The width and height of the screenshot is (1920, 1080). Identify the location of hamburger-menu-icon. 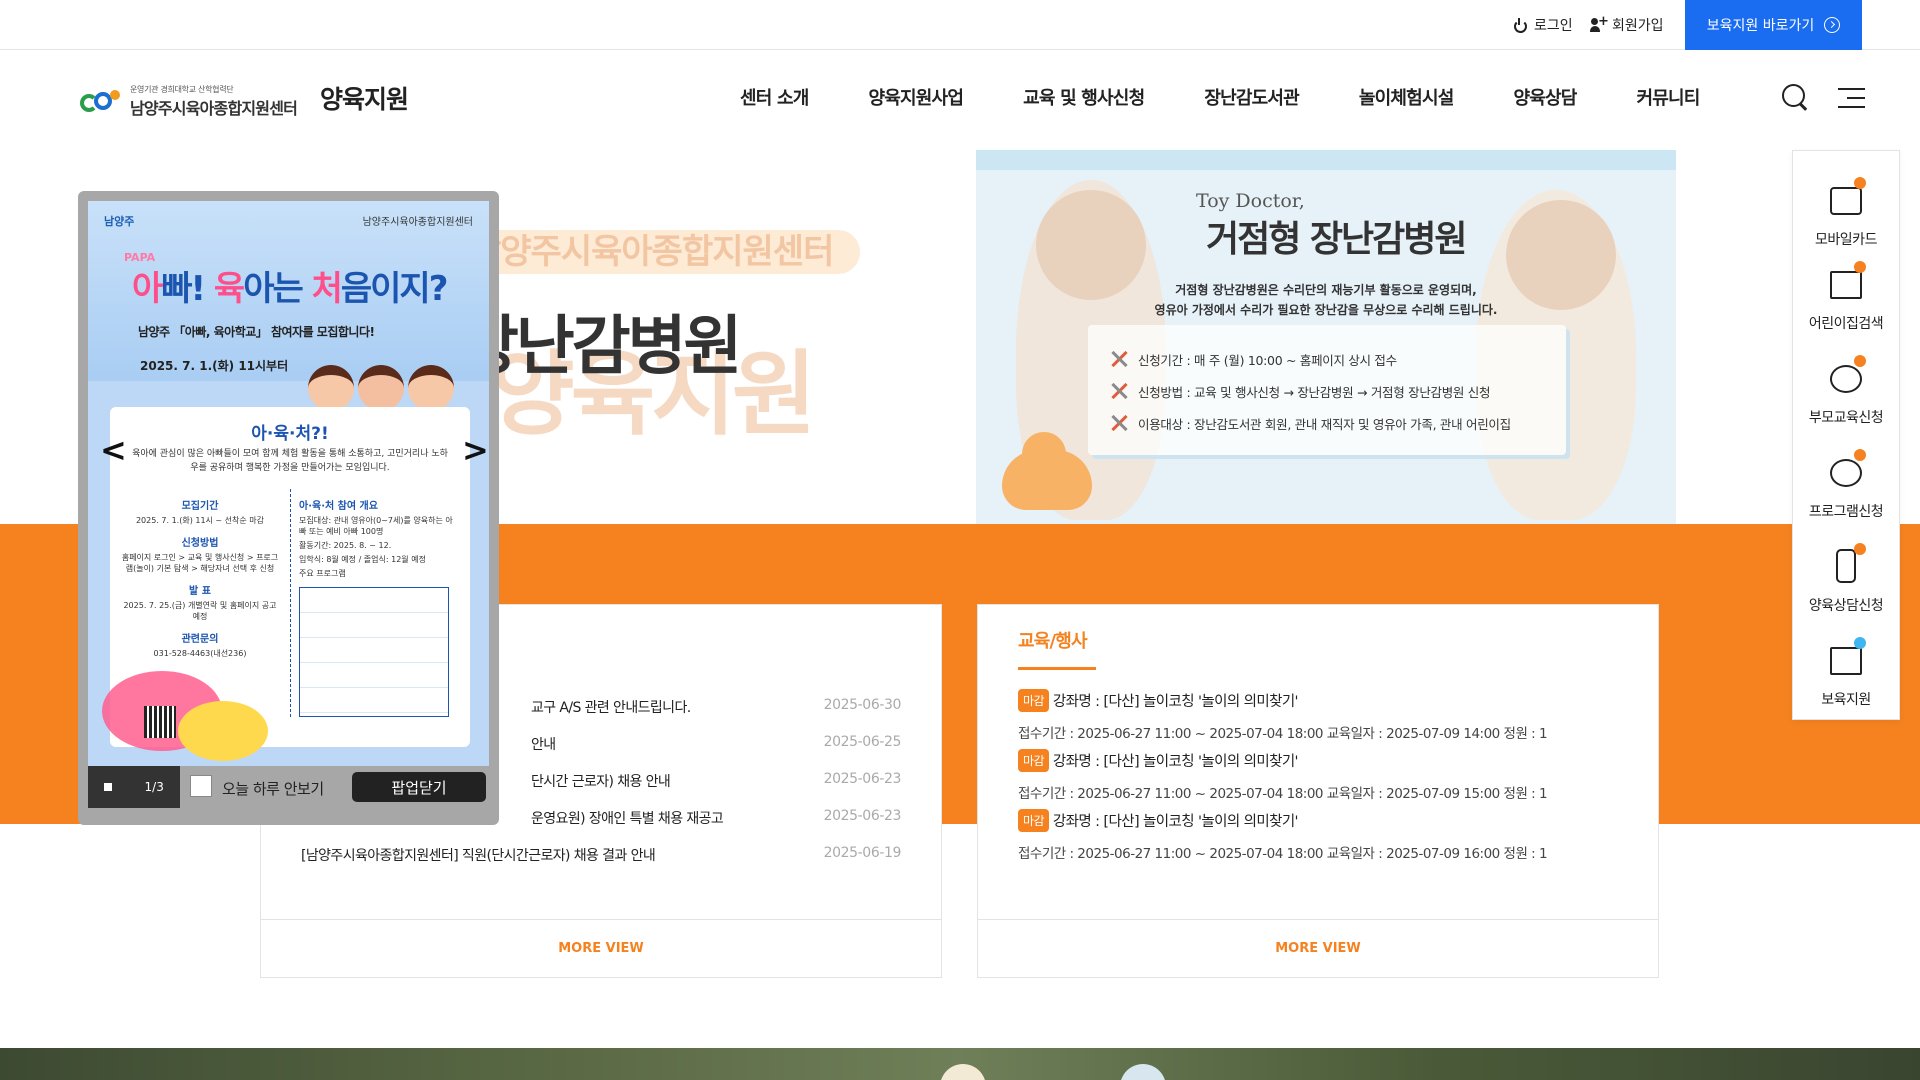
(1851, 98).